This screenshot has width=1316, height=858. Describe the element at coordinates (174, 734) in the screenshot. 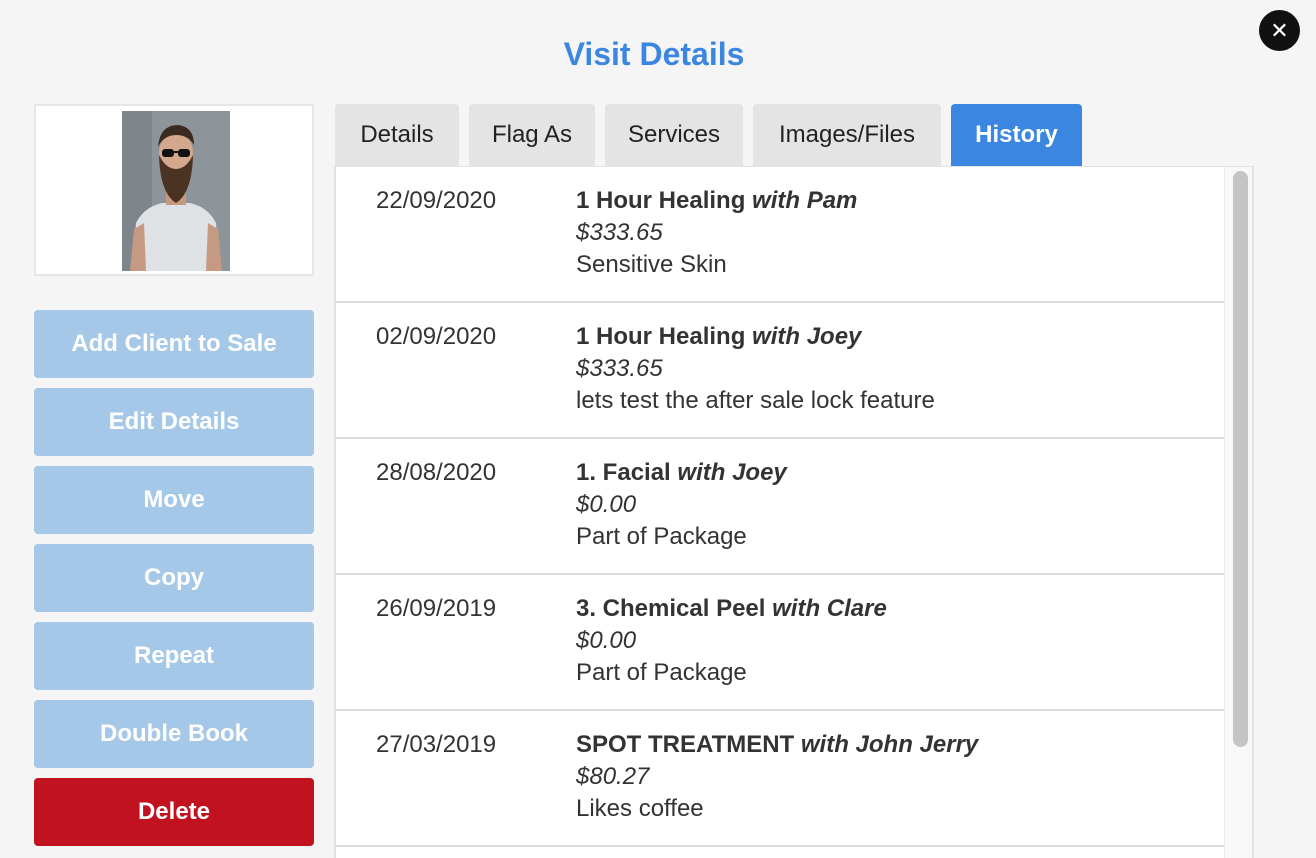

I see `double-book-button: Double Book` at that location.